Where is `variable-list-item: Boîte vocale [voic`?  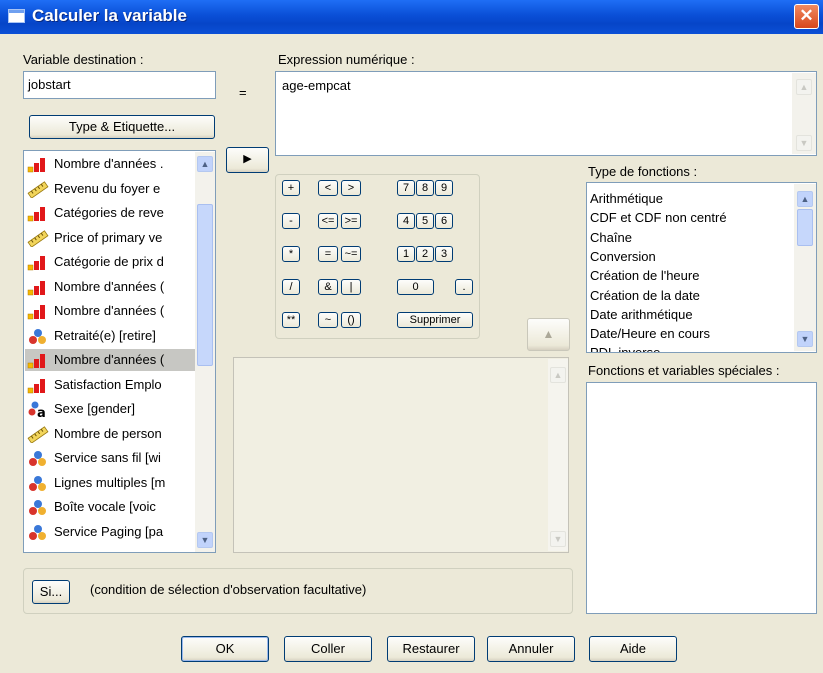
variable-list-item: Boîte vocale [voic is located at coordinates (115, 507).